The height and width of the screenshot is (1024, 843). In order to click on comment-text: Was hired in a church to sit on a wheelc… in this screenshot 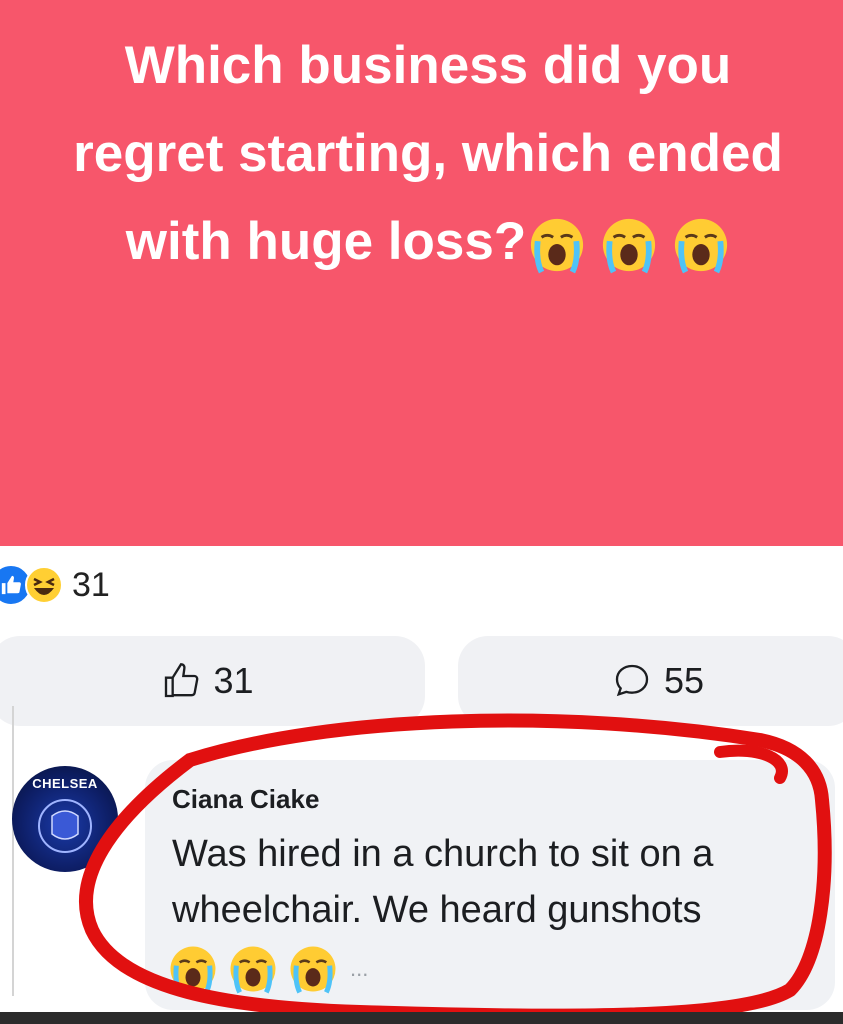, I will do `click(443, 882)`.